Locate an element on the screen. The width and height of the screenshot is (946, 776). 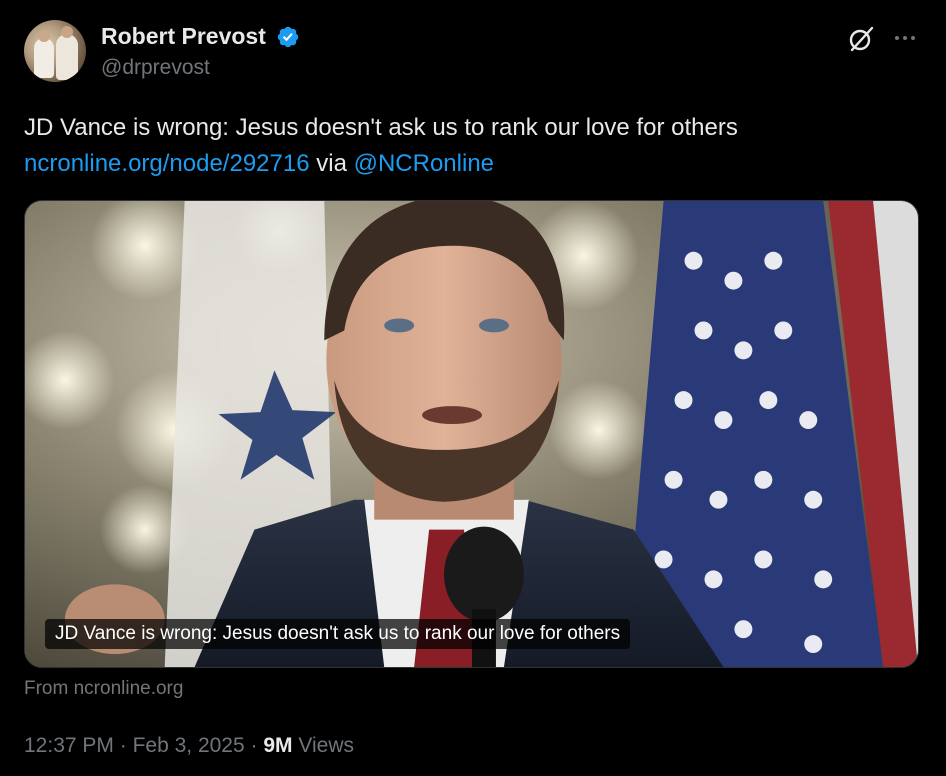
grok-icon is located at coordinates (861, 39).